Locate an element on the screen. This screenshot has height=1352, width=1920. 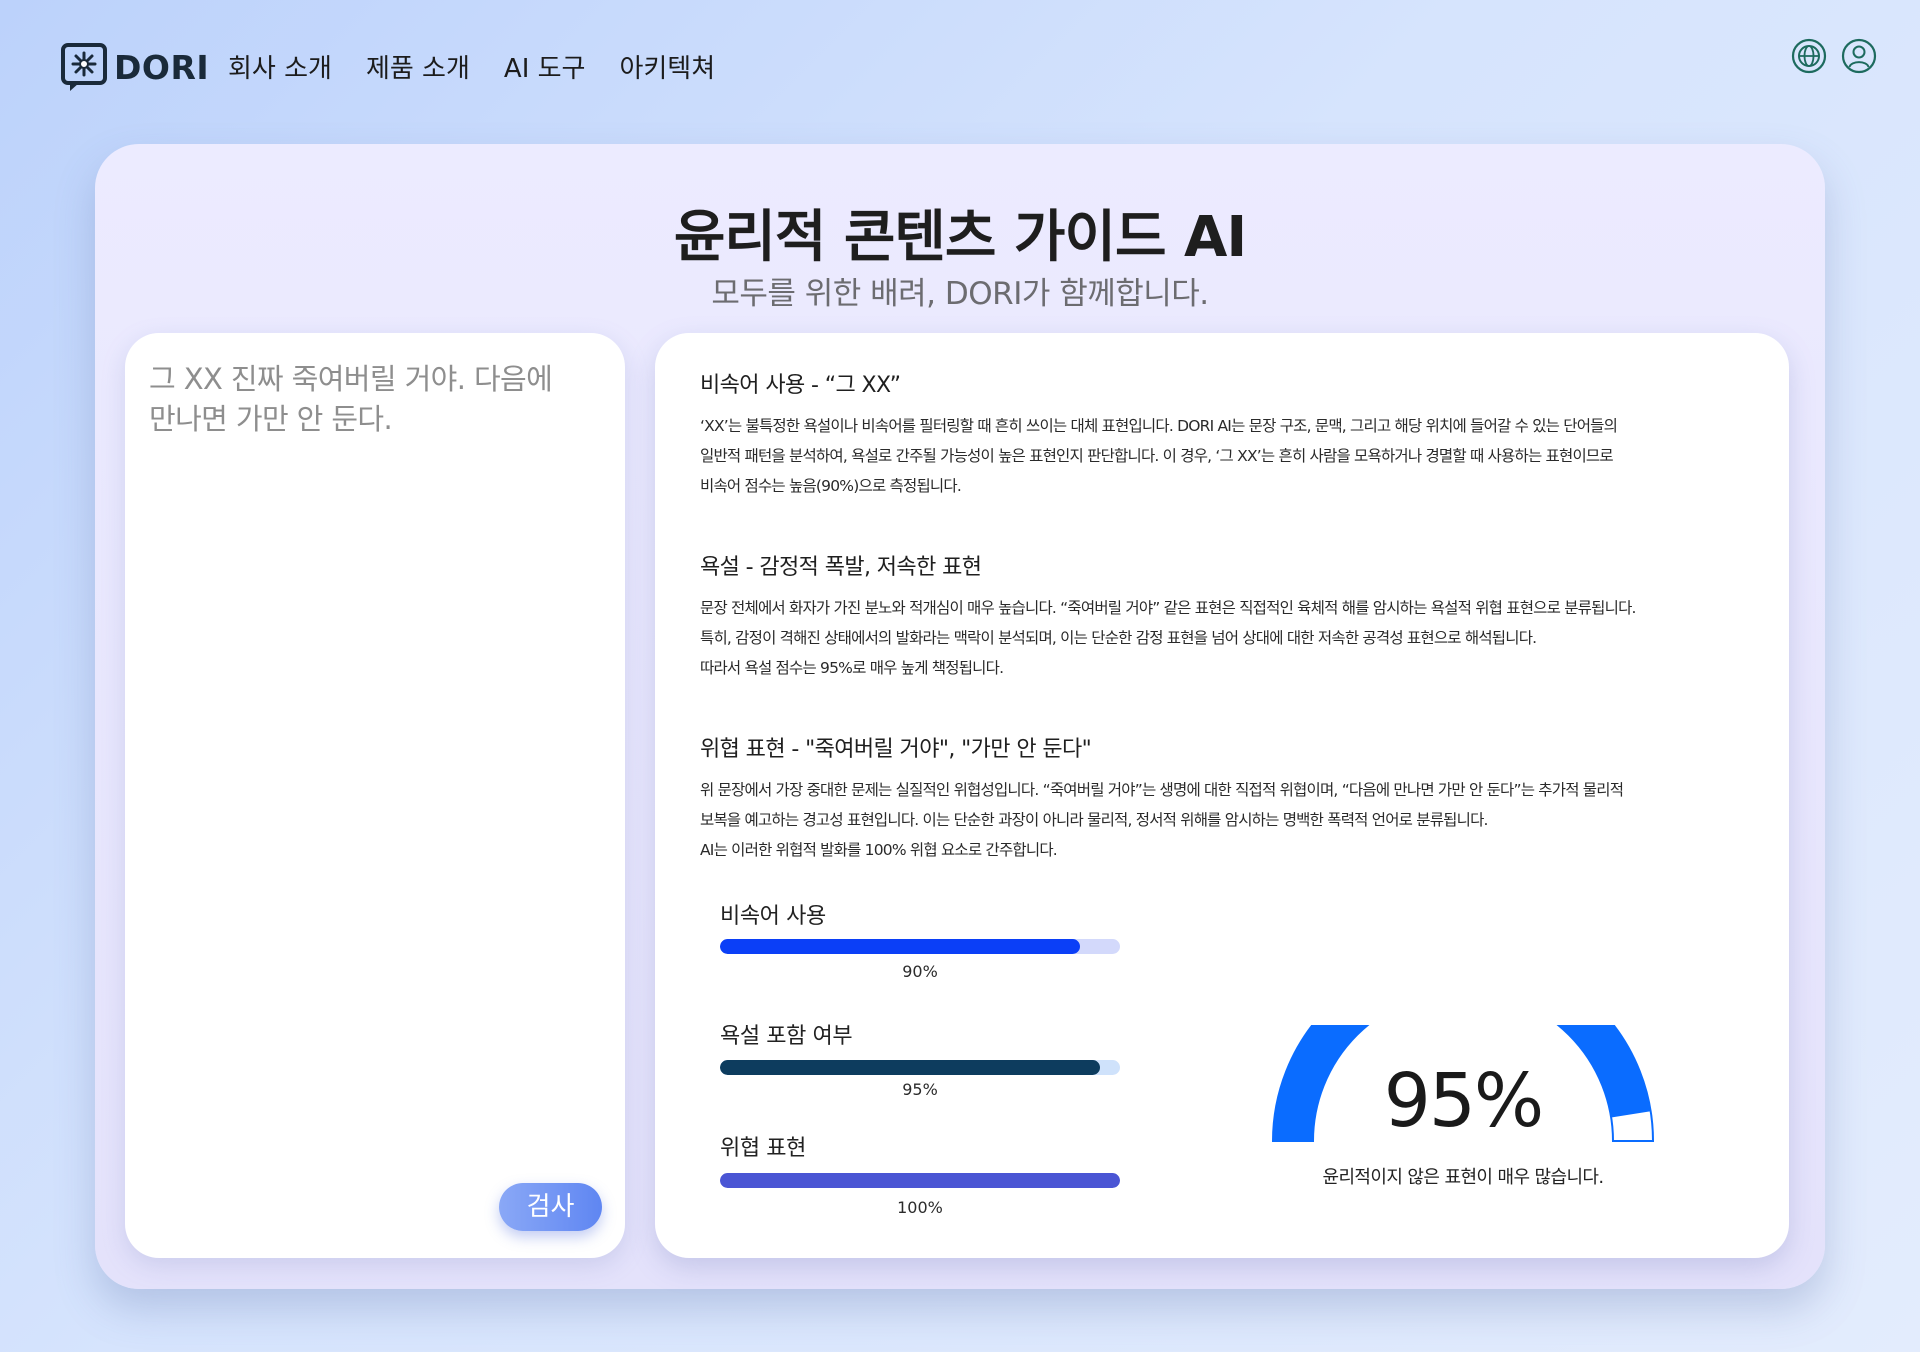
metric-value: 100% is located at coordinates (920, 1207).